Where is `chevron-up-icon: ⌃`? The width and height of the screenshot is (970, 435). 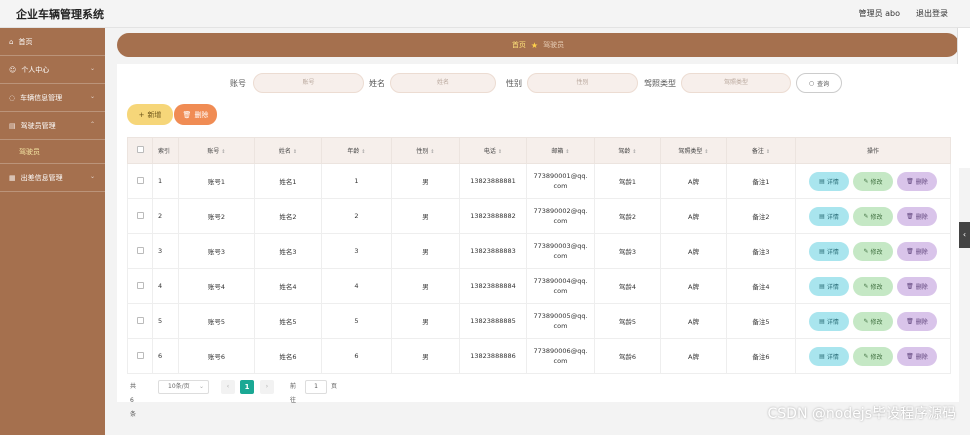 chevron-up-icon: ⌃ is located at coordinates (92, 124).